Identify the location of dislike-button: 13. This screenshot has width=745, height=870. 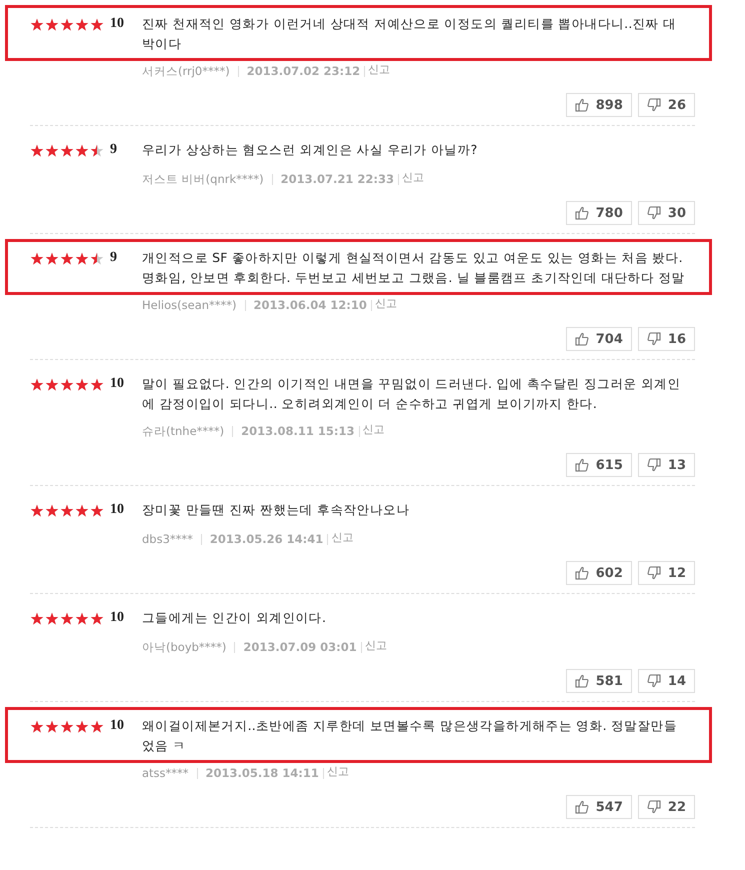
(666, 465).